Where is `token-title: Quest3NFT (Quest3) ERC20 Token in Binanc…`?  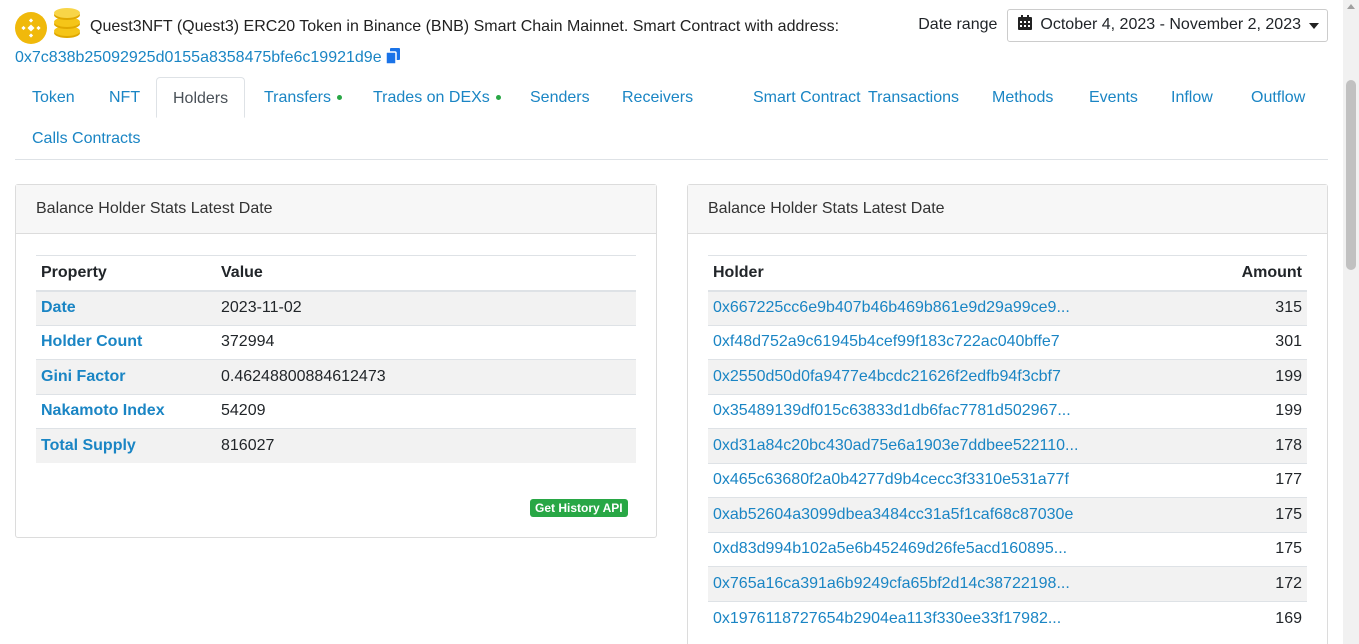 token-title: Quest3NFT (Quest3) ERC20 Token in Binanc… is located at coordinates (465, 26).